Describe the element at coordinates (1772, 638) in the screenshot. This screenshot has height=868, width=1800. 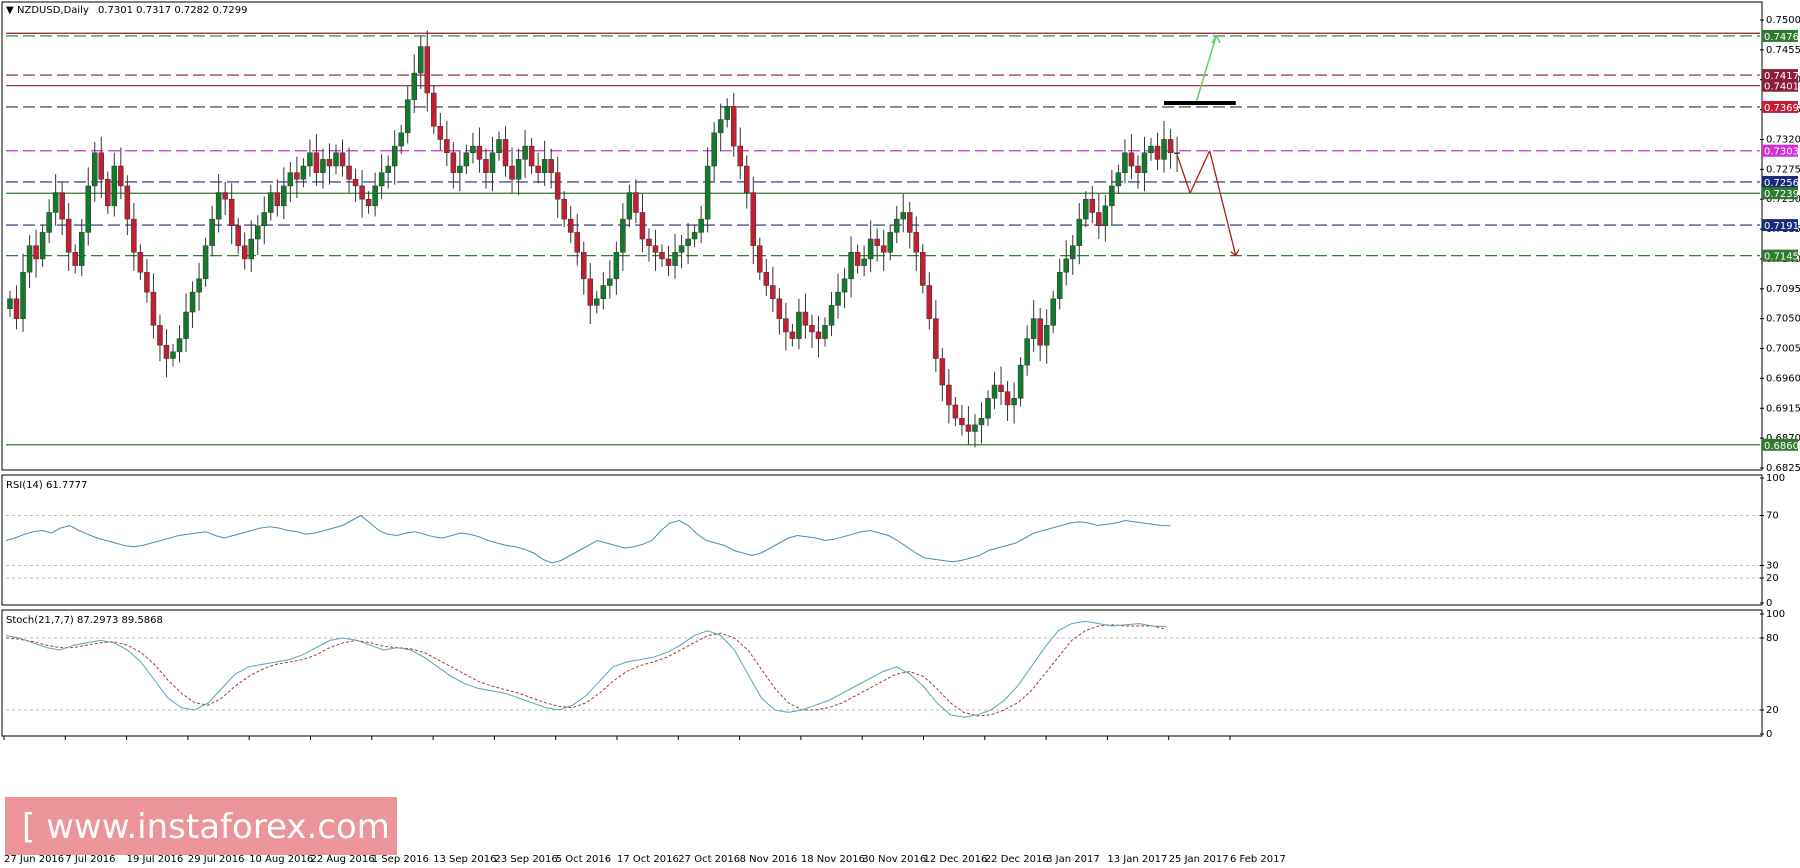
I see `stoch-axis-label: 80` at that location.